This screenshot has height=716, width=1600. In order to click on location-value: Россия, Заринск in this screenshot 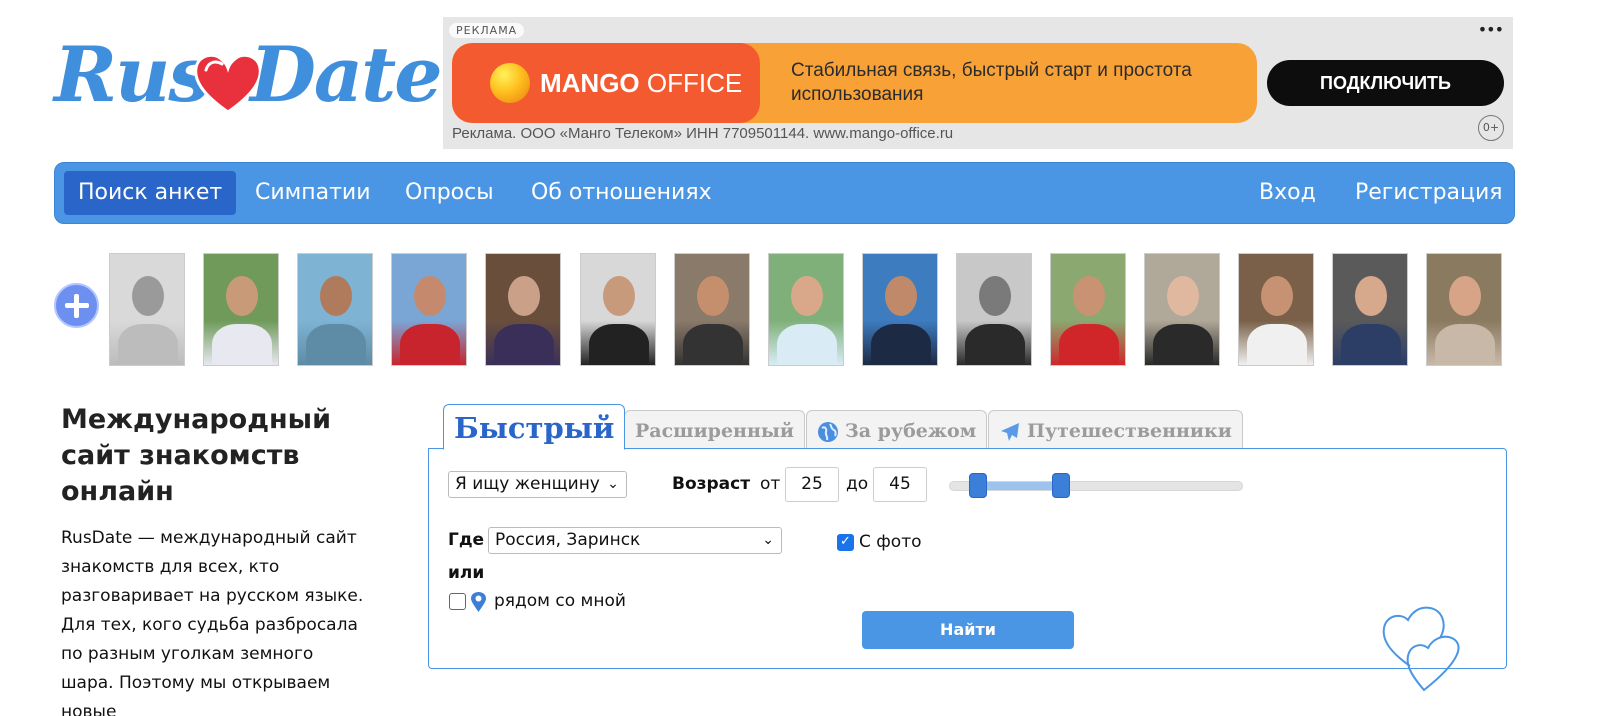, I will do `click(568, 540)`.